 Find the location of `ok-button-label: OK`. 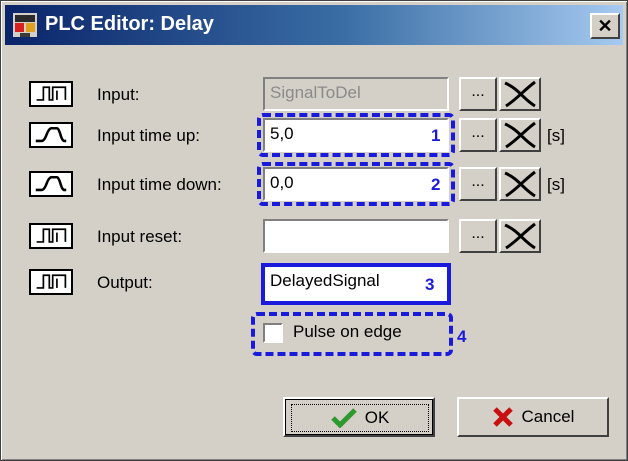

ok-button-label: OK is located at coordinates (377, 417).